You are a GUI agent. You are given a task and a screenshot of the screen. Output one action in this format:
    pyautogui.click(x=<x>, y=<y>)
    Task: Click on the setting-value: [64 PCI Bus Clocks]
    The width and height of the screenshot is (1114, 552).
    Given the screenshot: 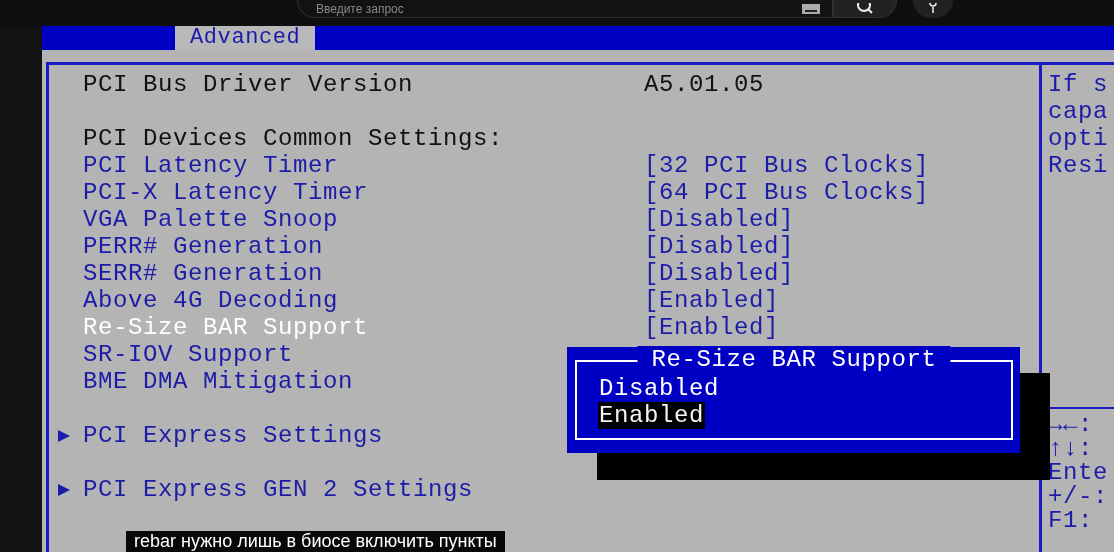 What is the action you would take?
    pyautogui.click(x=787, y=192)
    